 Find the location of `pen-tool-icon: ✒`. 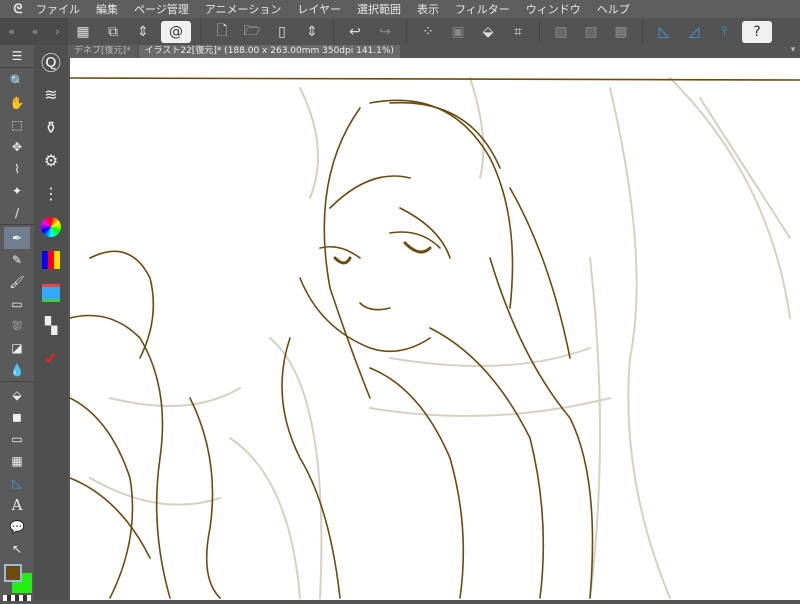

pen-tool-icon: ✒ is located at coordinates (17, 238).